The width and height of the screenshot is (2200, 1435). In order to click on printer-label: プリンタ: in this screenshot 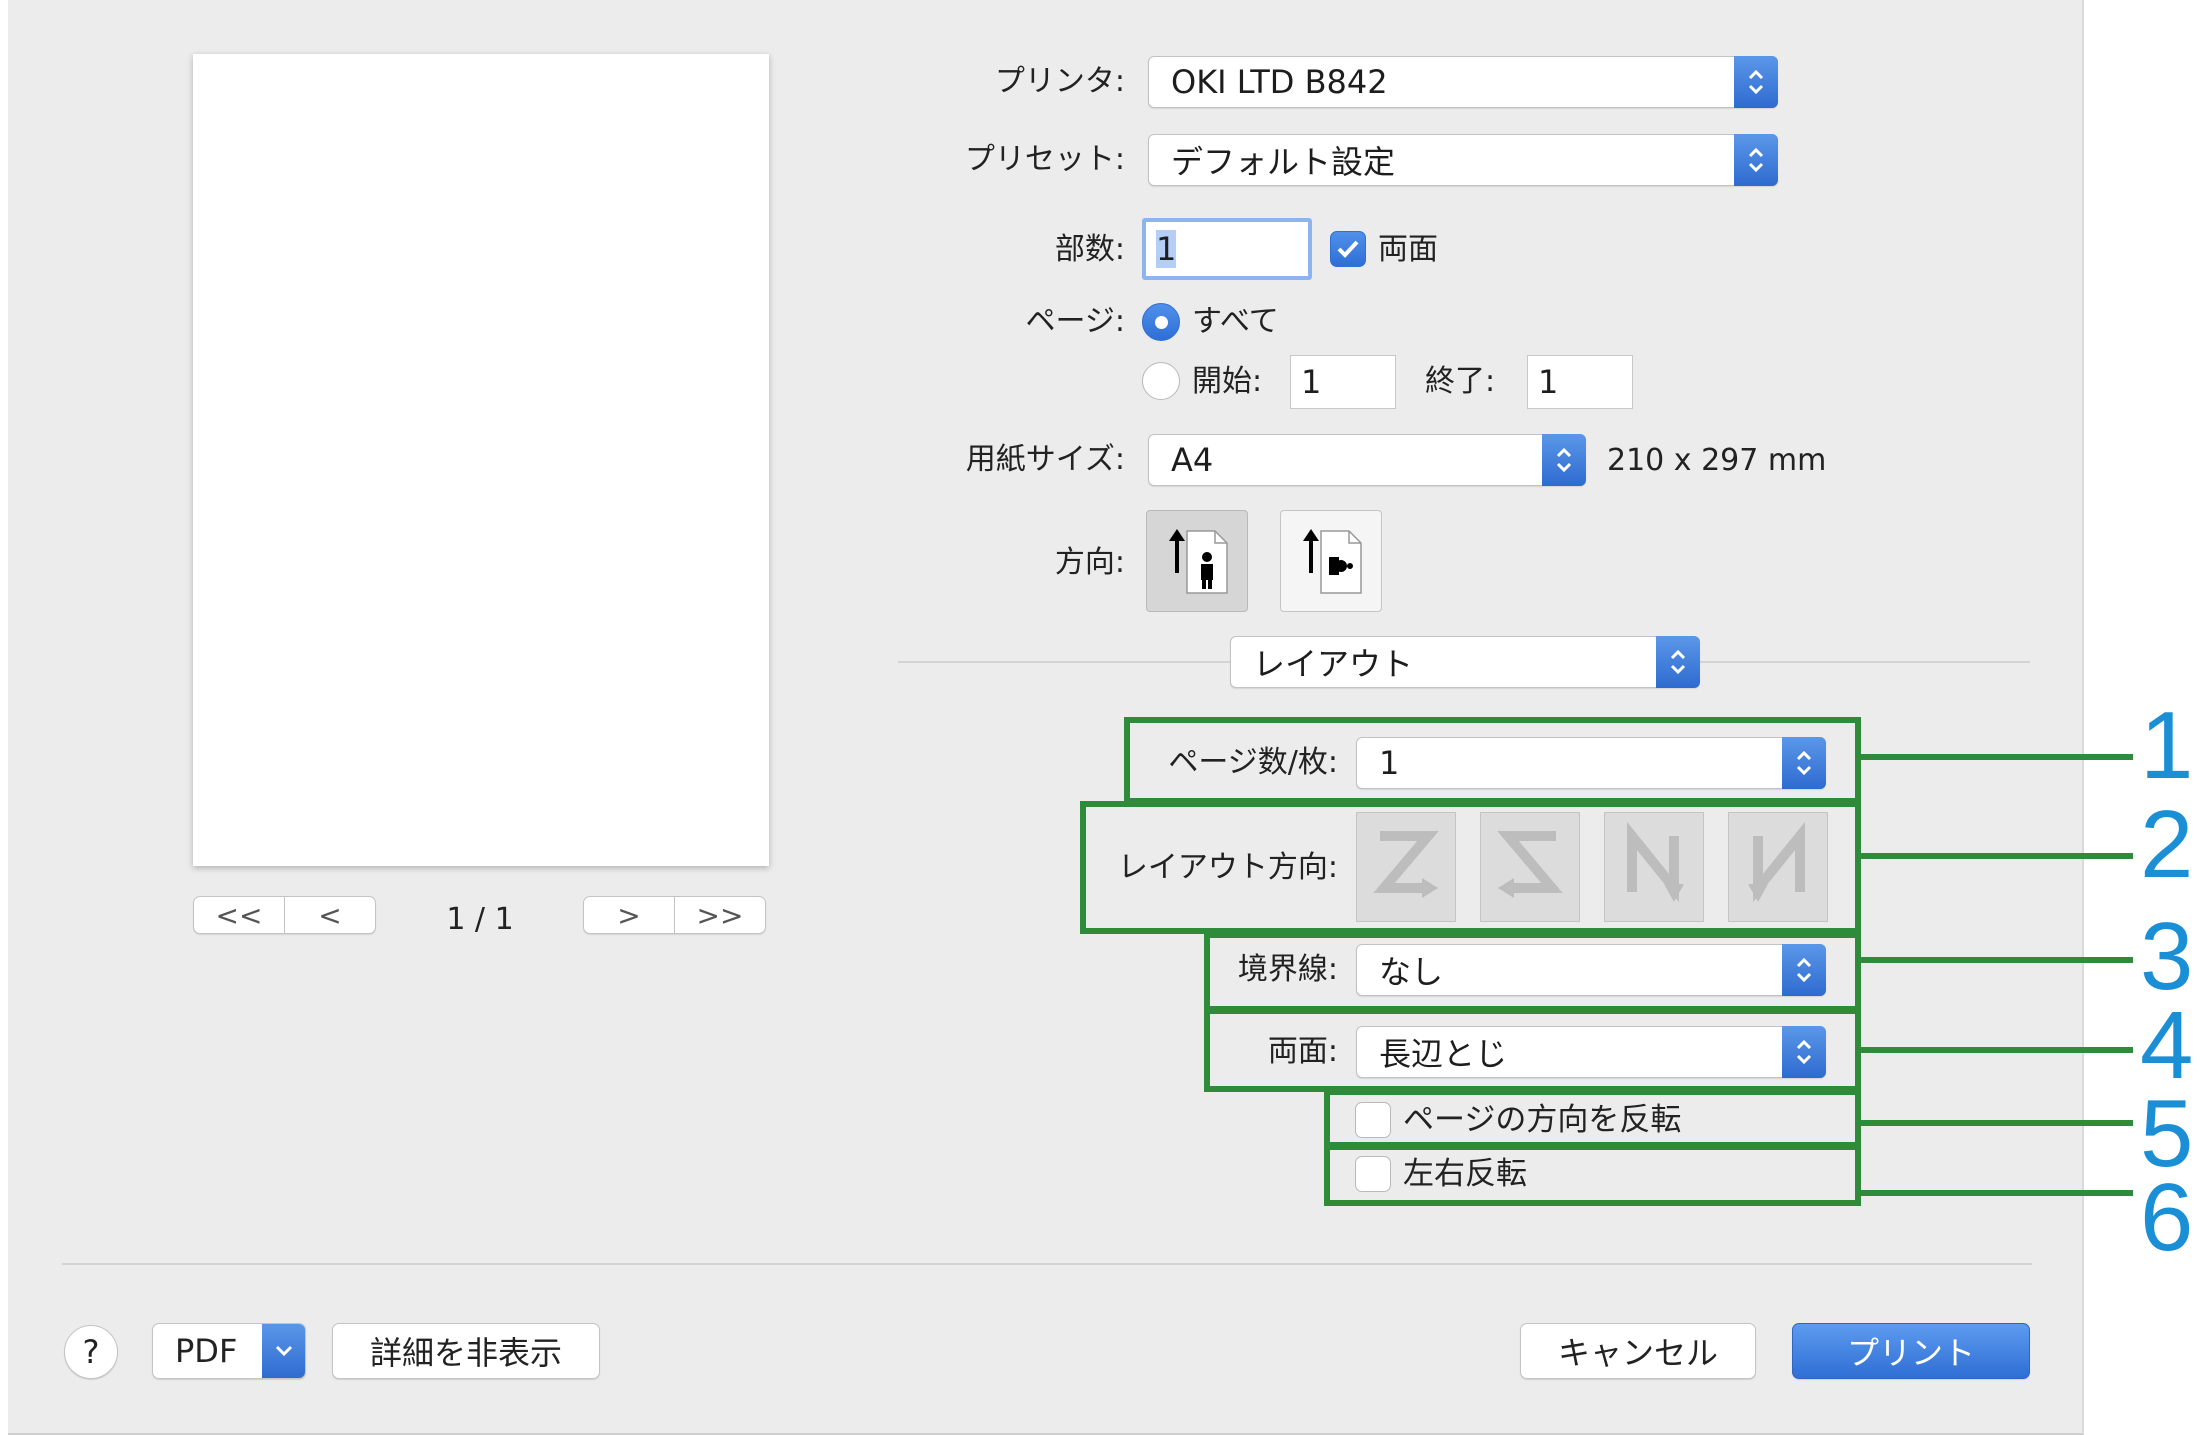, I will do `click(1059, 81)`.